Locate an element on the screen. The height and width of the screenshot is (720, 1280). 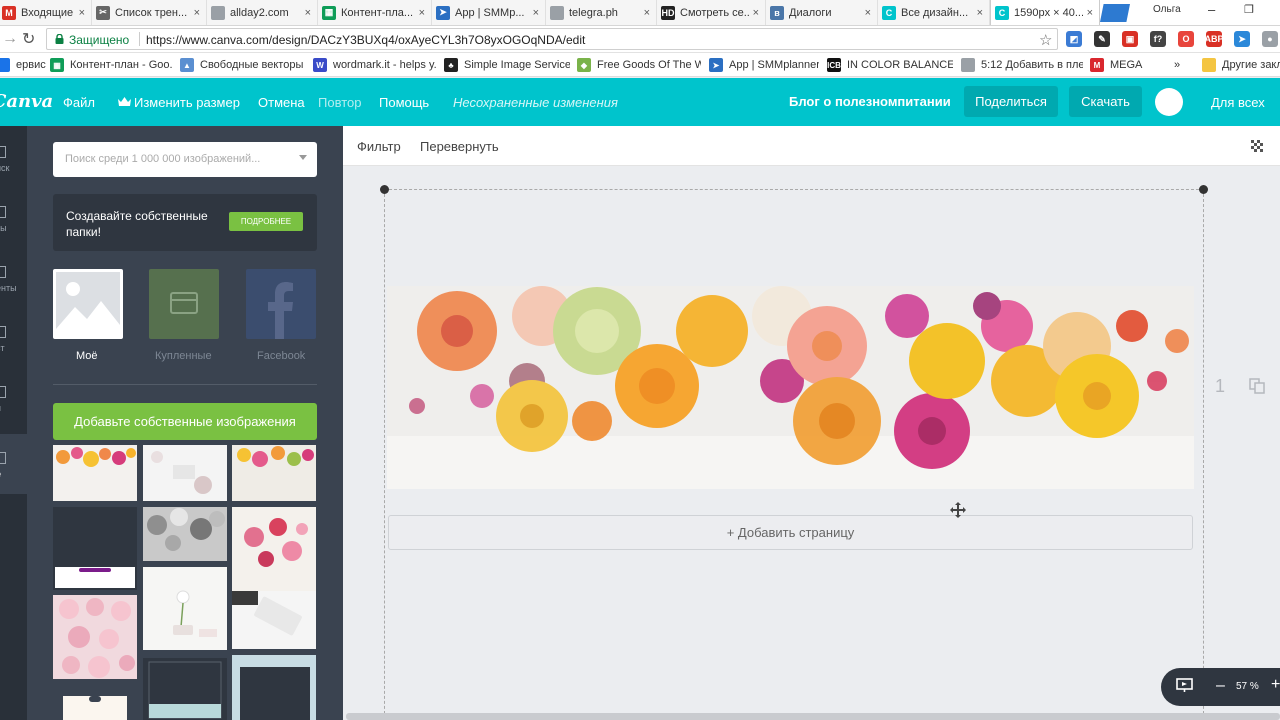
duplicate-page-icon is located at coordinates (1257, 386).